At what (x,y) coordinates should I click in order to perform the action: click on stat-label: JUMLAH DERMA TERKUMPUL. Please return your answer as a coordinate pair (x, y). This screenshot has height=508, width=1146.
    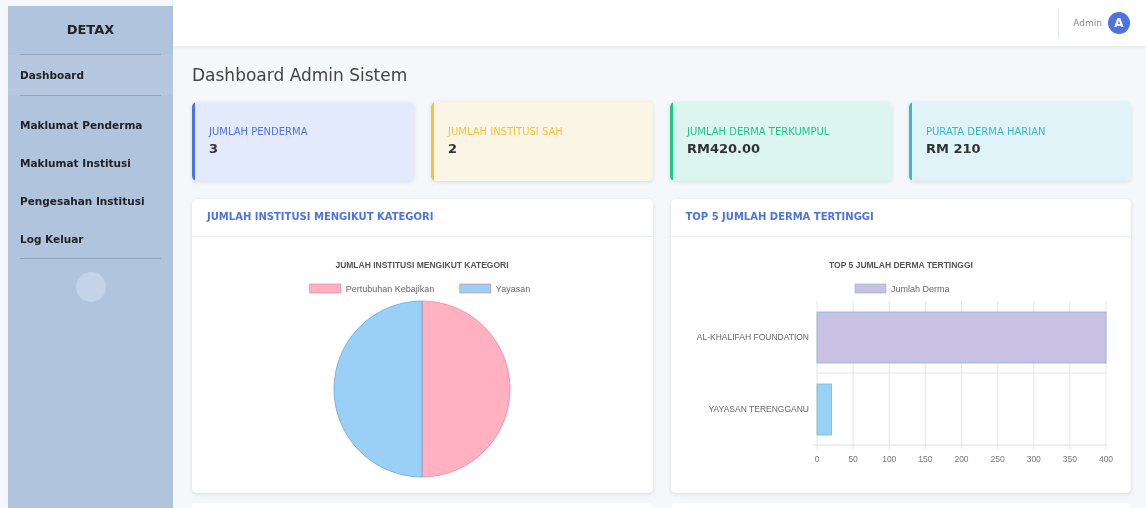
    Looking at the image, I should click on (759, 131).